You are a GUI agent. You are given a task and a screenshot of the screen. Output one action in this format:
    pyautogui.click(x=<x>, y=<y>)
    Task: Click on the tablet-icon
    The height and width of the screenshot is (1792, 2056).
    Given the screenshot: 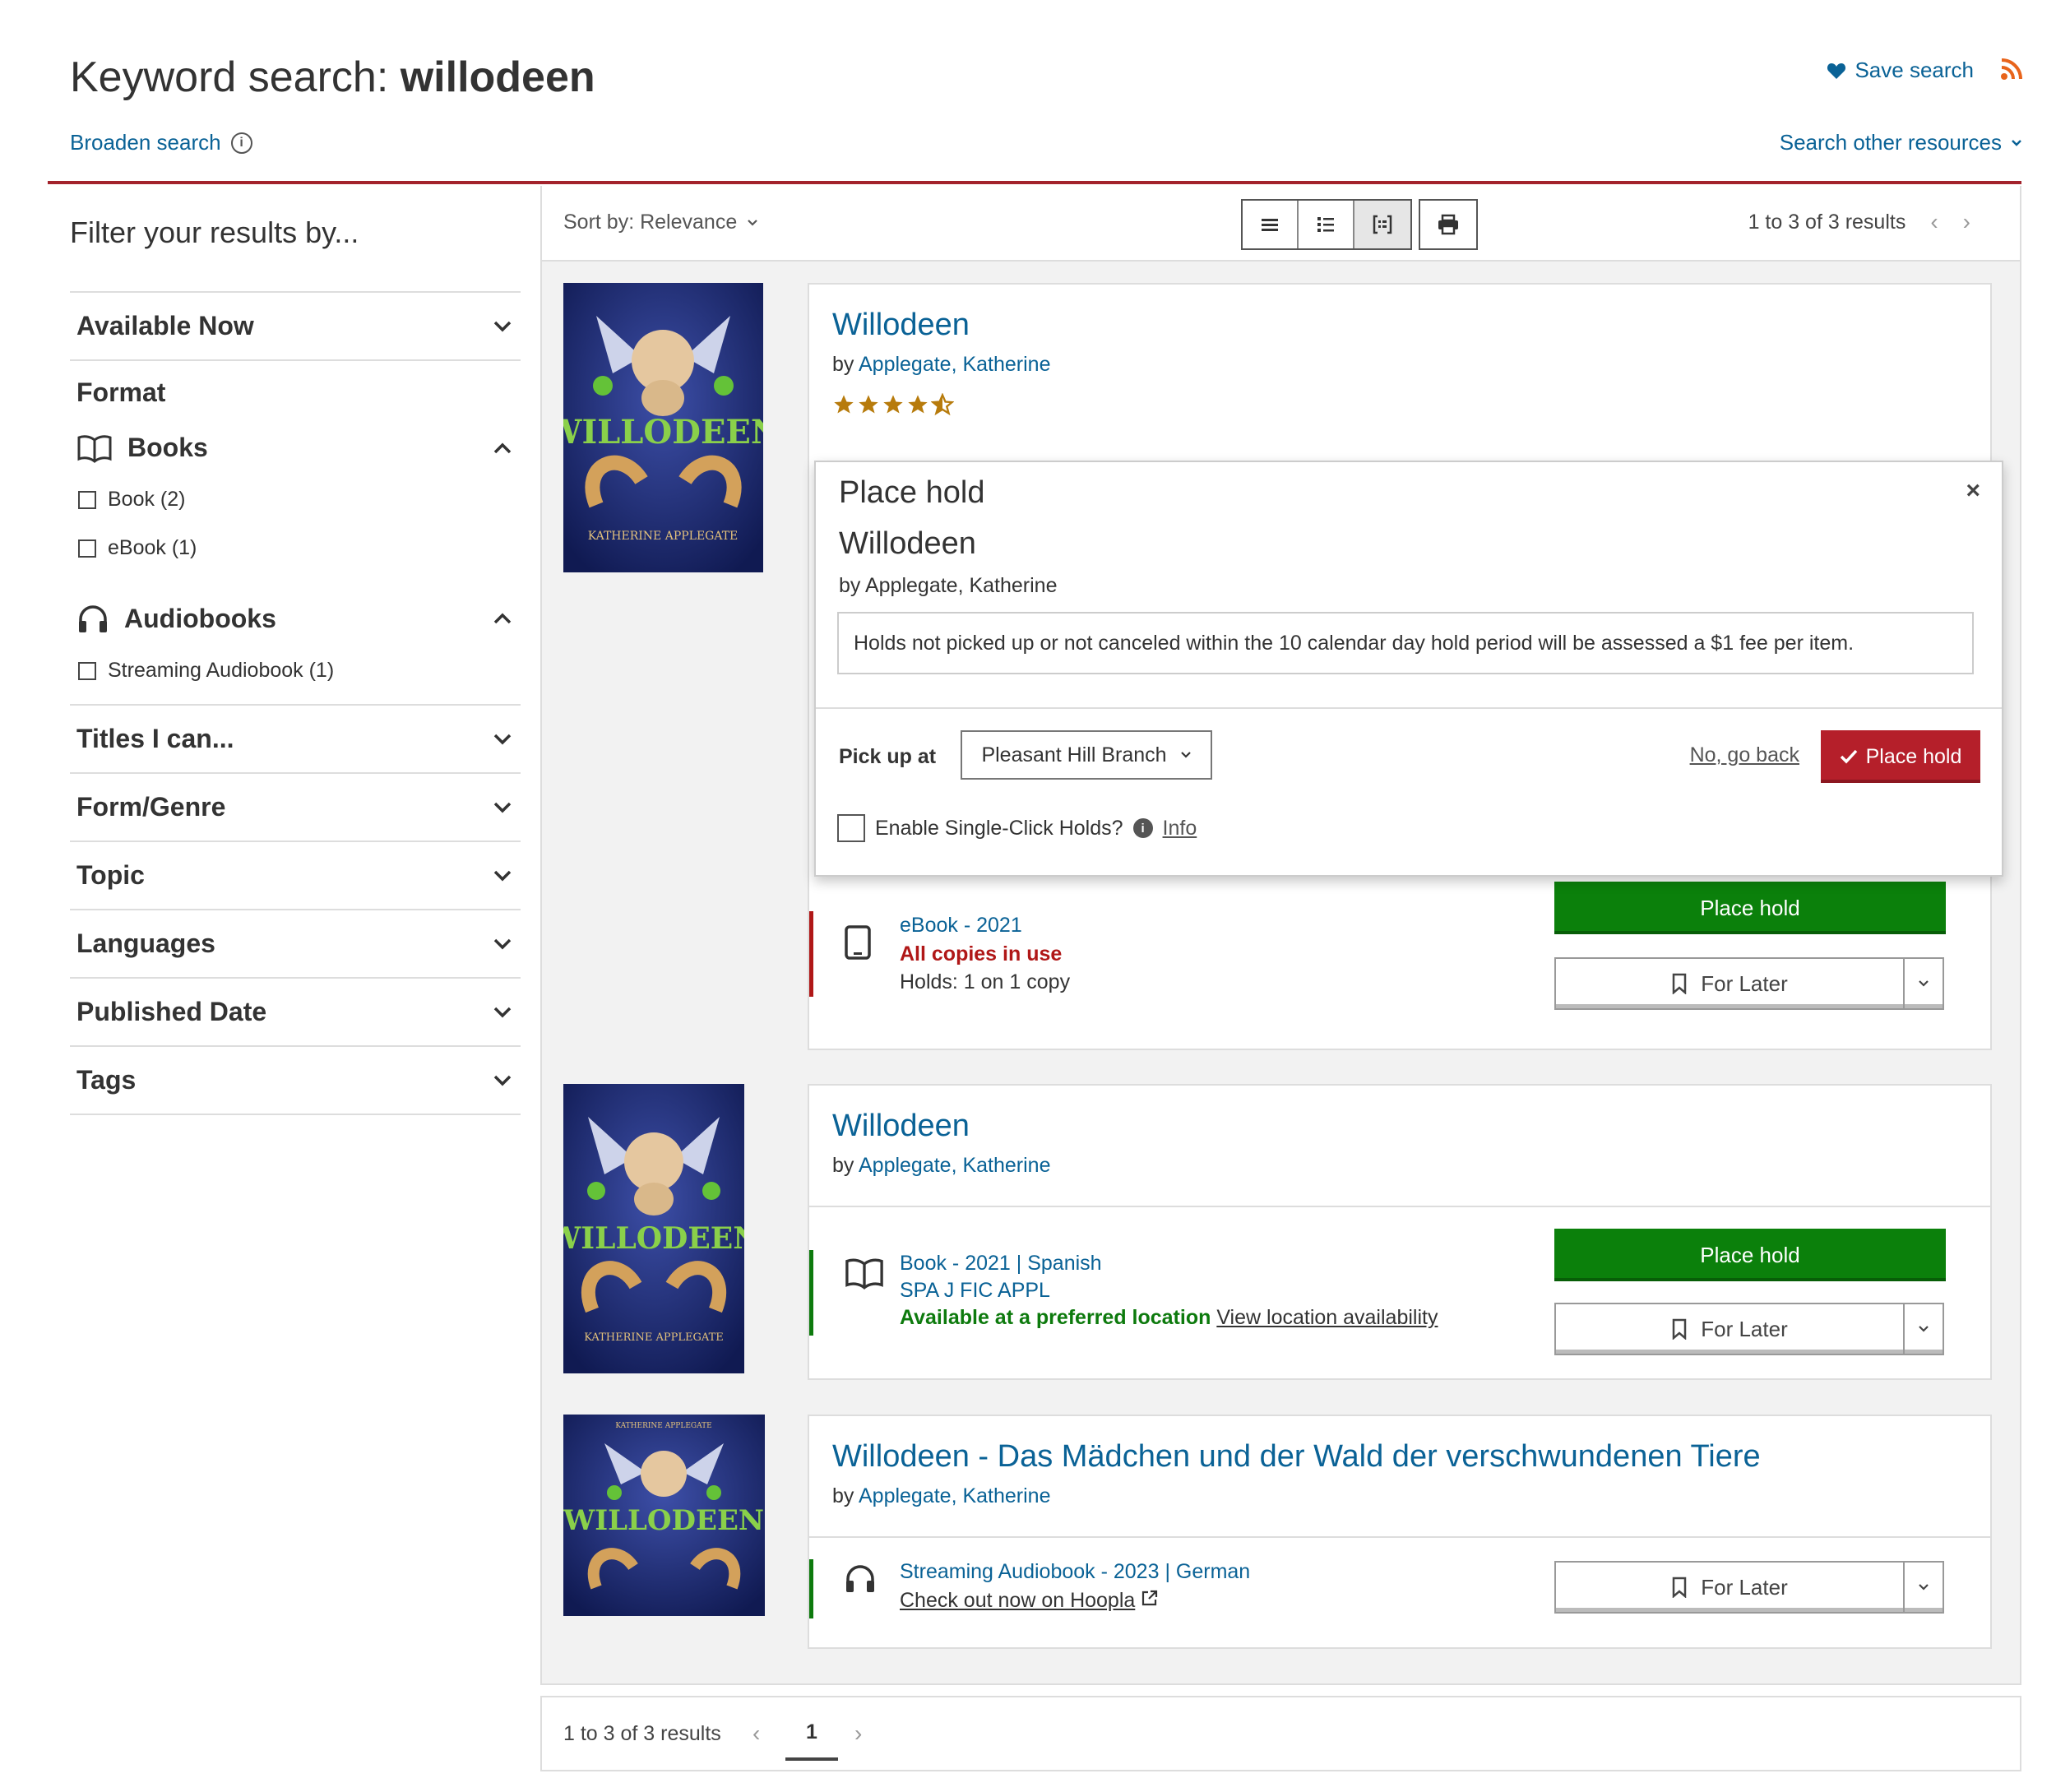 What is the action you would take?
    pyautogui.click(x=858, y=942)
    